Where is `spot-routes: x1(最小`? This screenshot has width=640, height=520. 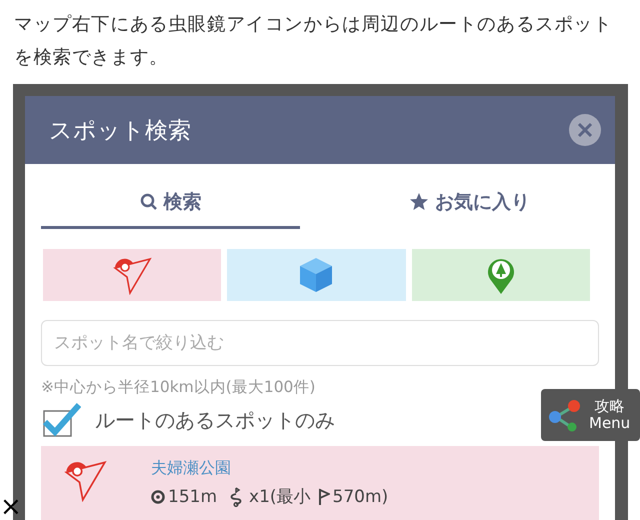
spot-routes: x1(最小 is located at coordinates (280, 497).